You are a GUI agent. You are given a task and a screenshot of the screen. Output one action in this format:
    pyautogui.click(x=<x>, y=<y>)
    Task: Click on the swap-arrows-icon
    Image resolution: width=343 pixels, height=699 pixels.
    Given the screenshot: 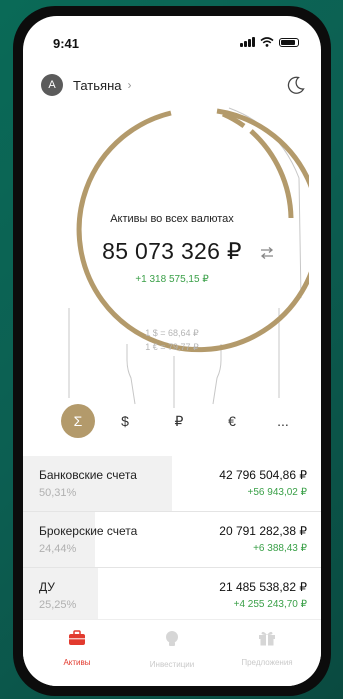 What is the action you would take?
    pyautogui.click(x=267, y=253)
    